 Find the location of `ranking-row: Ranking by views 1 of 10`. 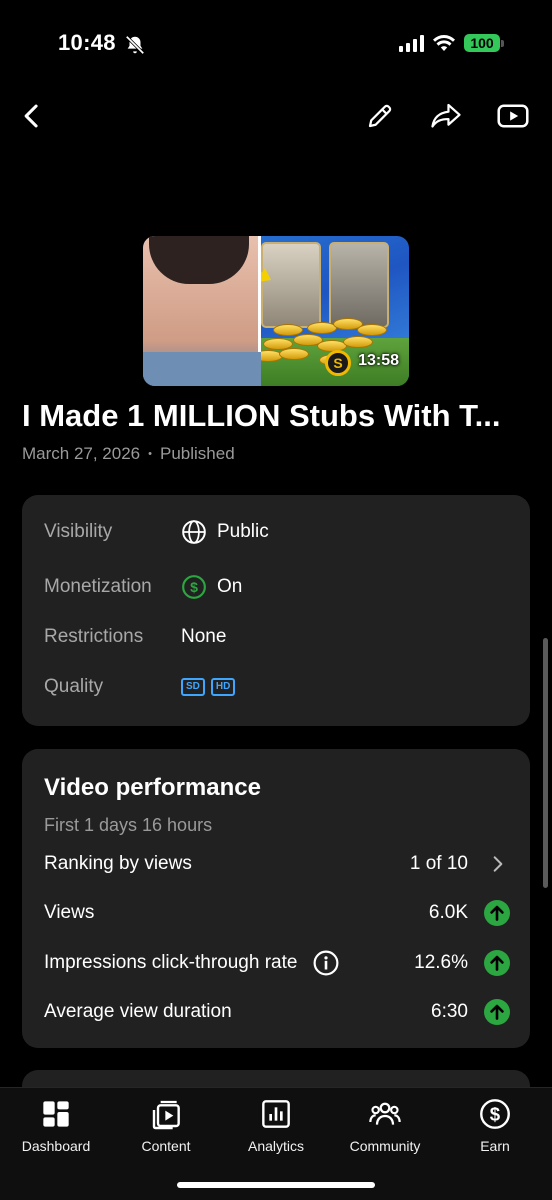

ranking-row: Ranking by views 1 of 10 is located at coordinates (277, 864).